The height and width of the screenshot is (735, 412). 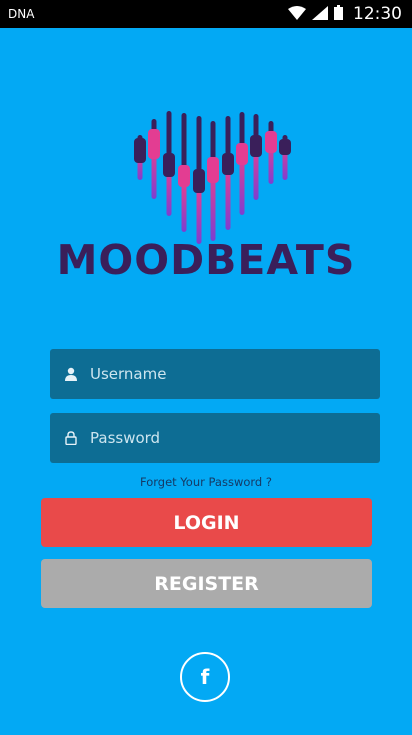 What do you see at coordinates (225, 438) in the screenshot?
I see `password-input` at bounding box center [225, 438].